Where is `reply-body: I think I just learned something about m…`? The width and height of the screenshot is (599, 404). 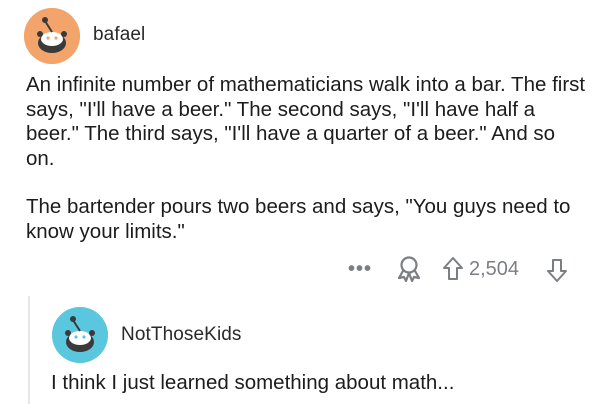 reply-body: I think I just learned something about m… is located at coordinates (253, 382).